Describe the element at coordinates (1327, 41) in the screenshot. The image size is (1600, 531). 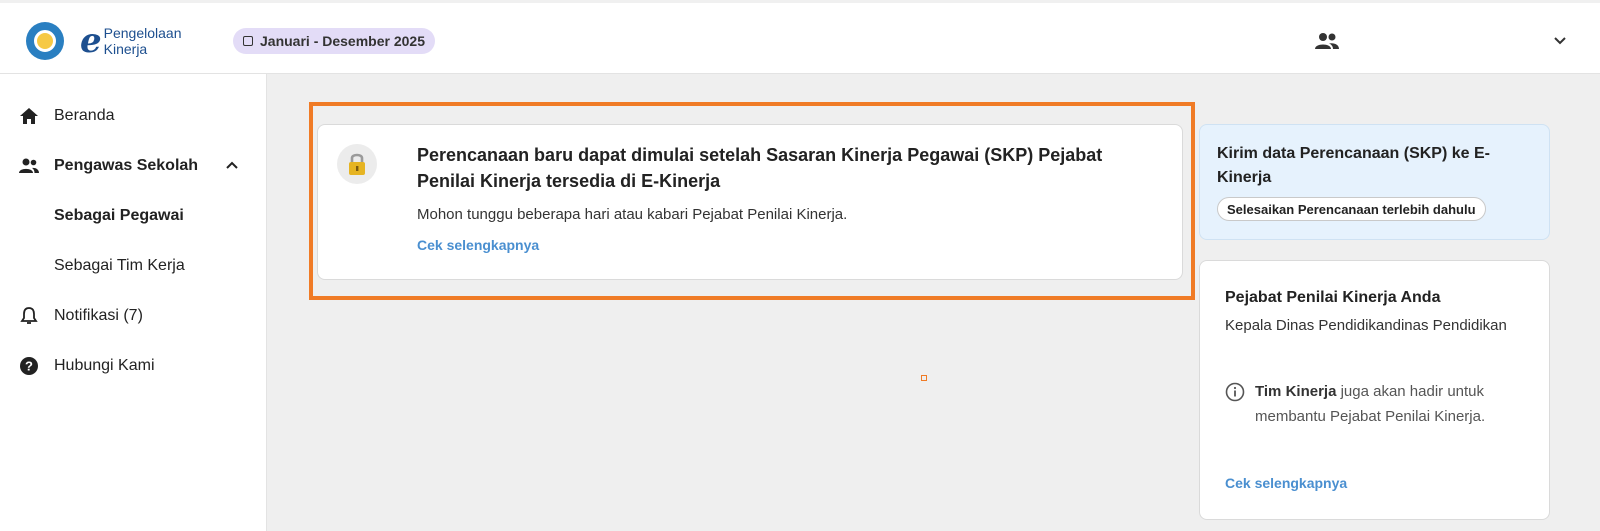
I see `users-icon` at that location.